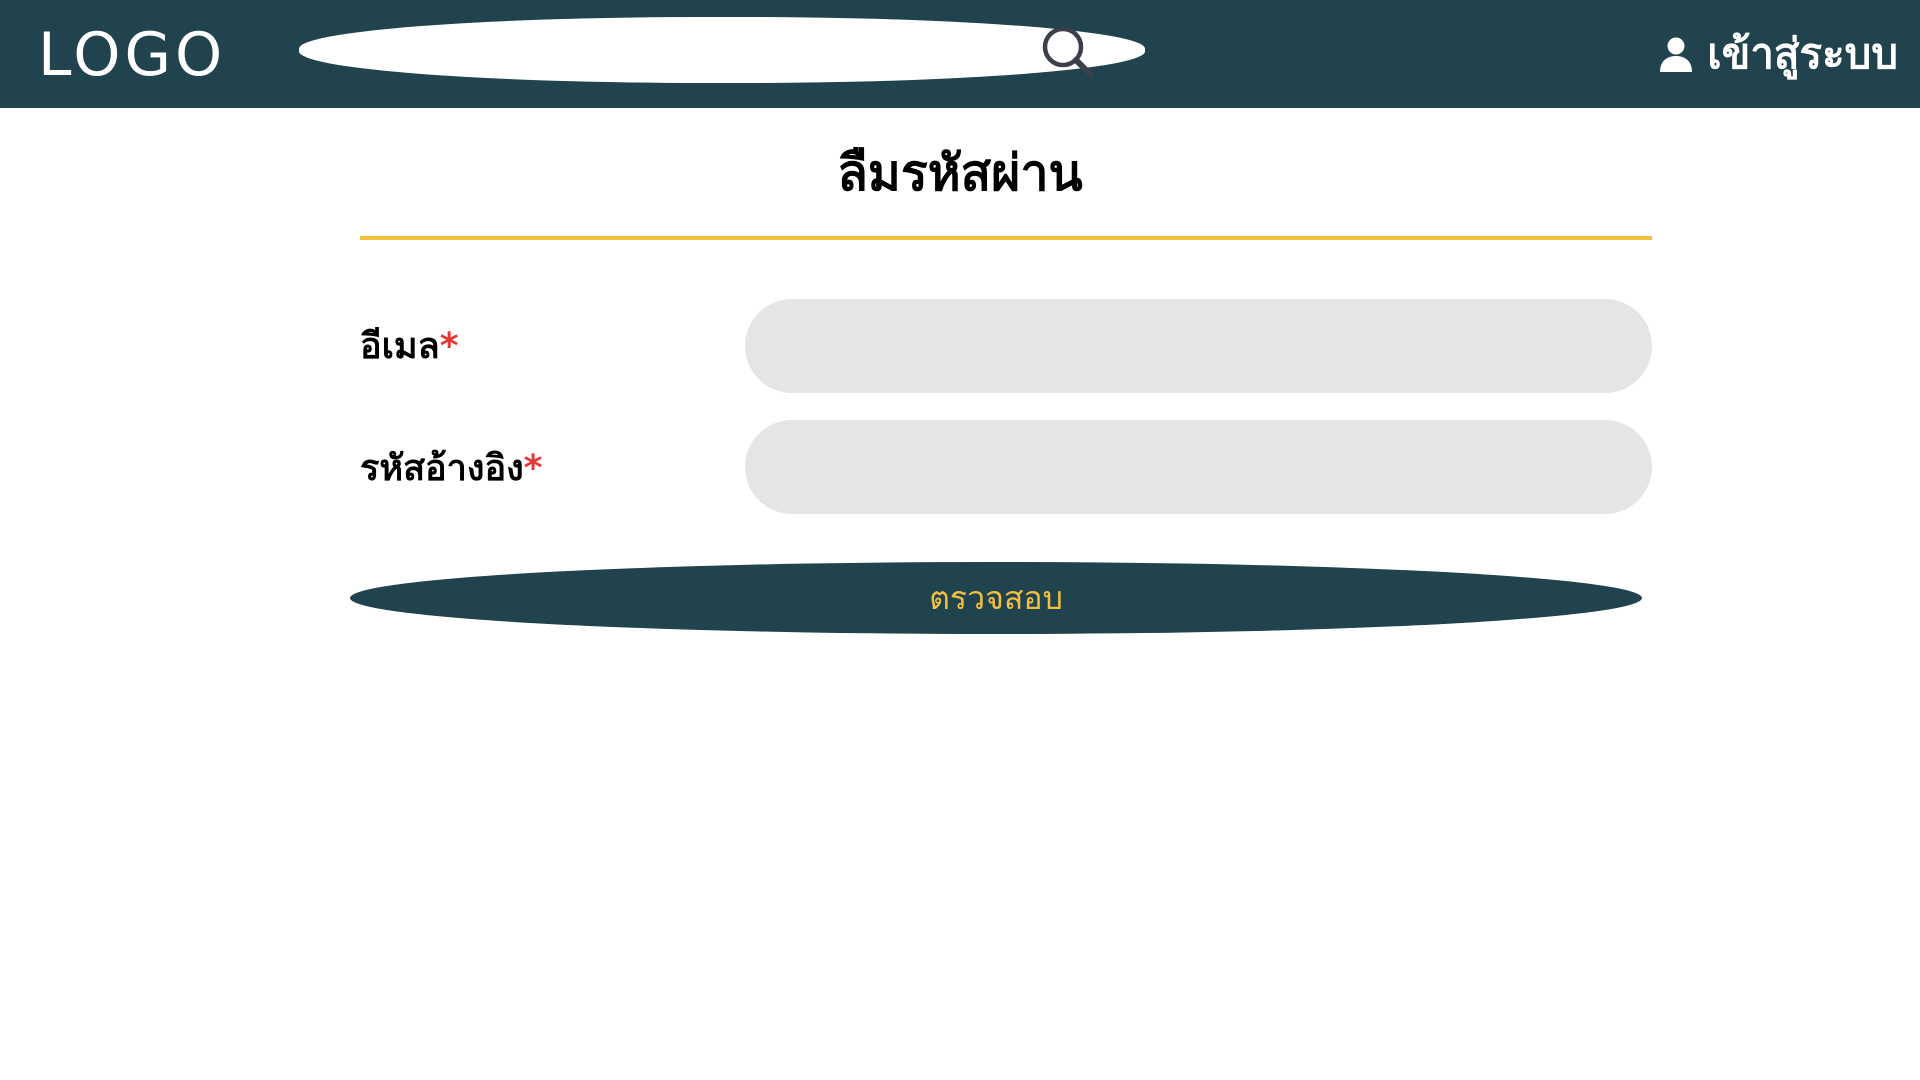  I want to click on reference-code-field, so click(1198, 467).